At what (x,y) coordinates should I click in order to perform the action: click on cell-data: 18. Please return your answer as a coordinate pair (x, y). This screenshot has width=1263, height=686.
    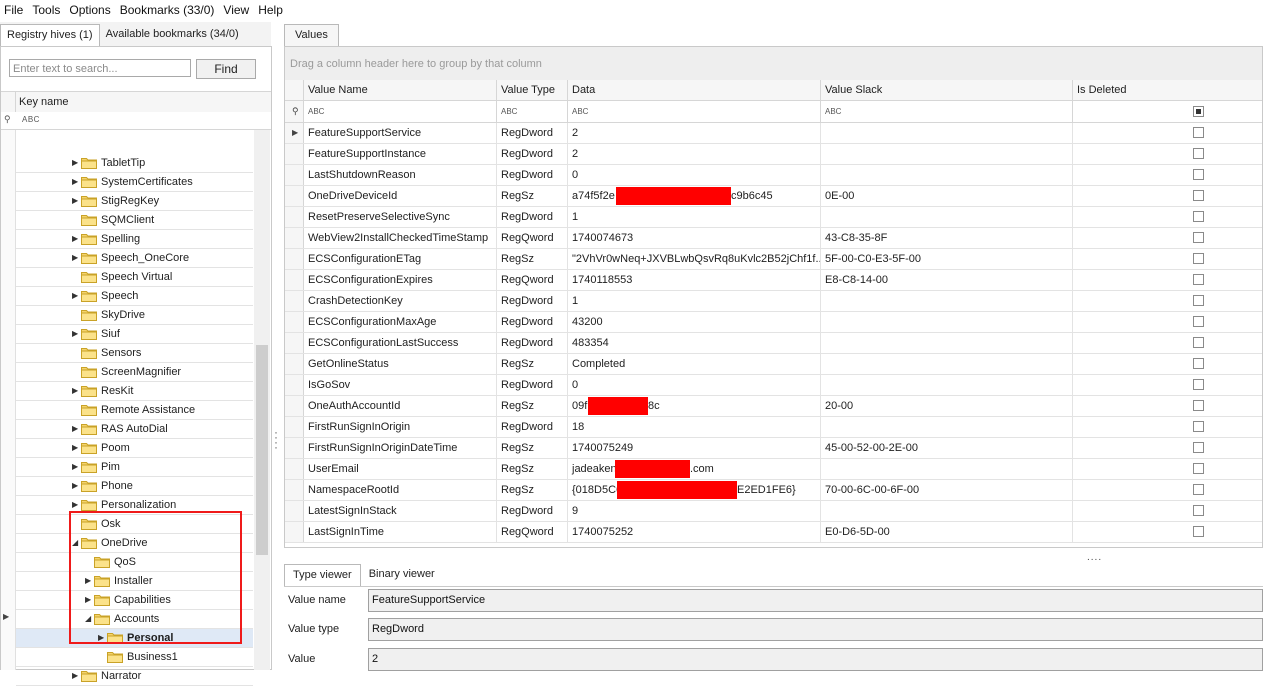
    Looking at the image, I should click on (694, 427).